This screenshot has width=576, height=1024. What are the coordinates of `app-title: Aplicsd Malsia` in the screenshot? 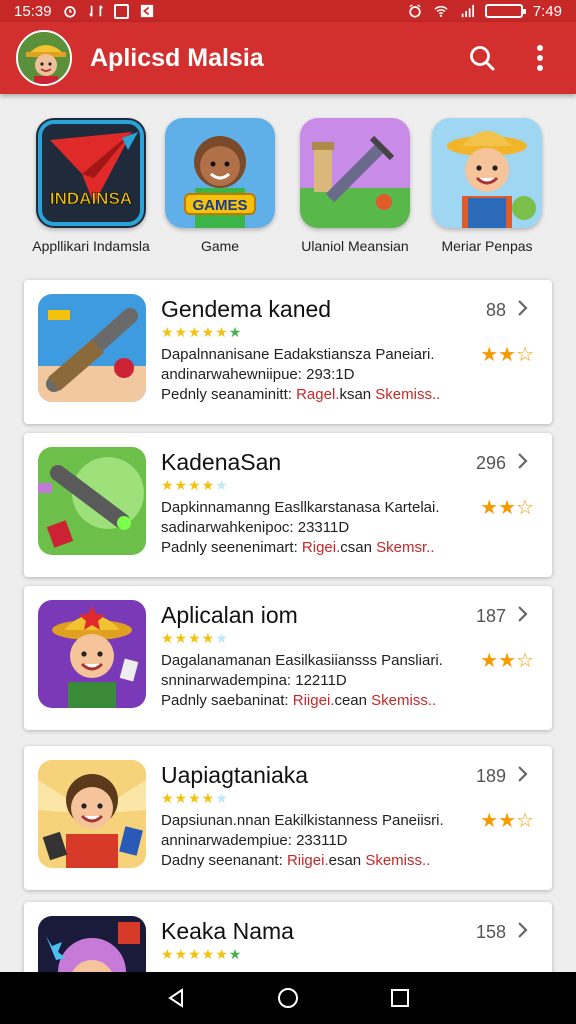 It's located at (177, 57).